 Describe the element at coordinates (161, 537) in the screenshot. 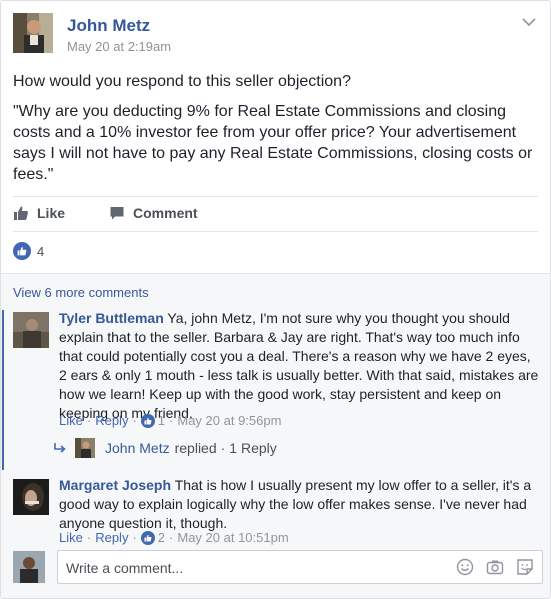

I see `comment-like-count: 2` at that location.